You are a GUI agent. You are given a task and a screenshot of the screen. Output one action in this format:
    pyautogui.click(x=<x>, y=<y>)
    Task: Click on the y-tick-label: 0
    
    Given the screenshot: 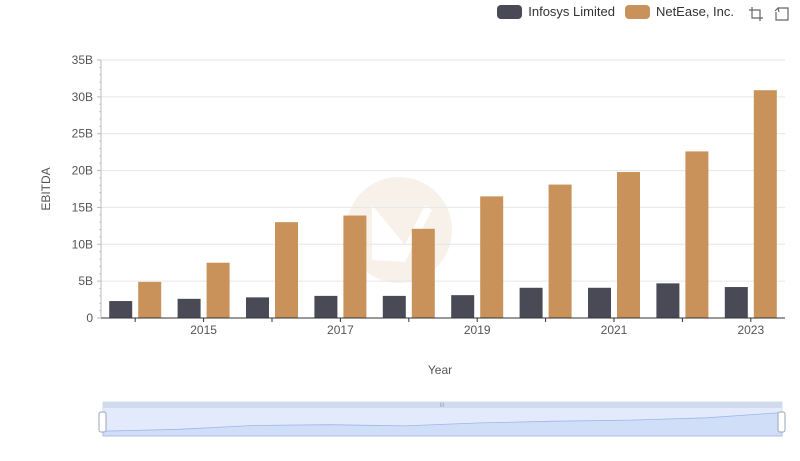 What is the action you would take?
    pyautogui.click(x=89, y=318)
    